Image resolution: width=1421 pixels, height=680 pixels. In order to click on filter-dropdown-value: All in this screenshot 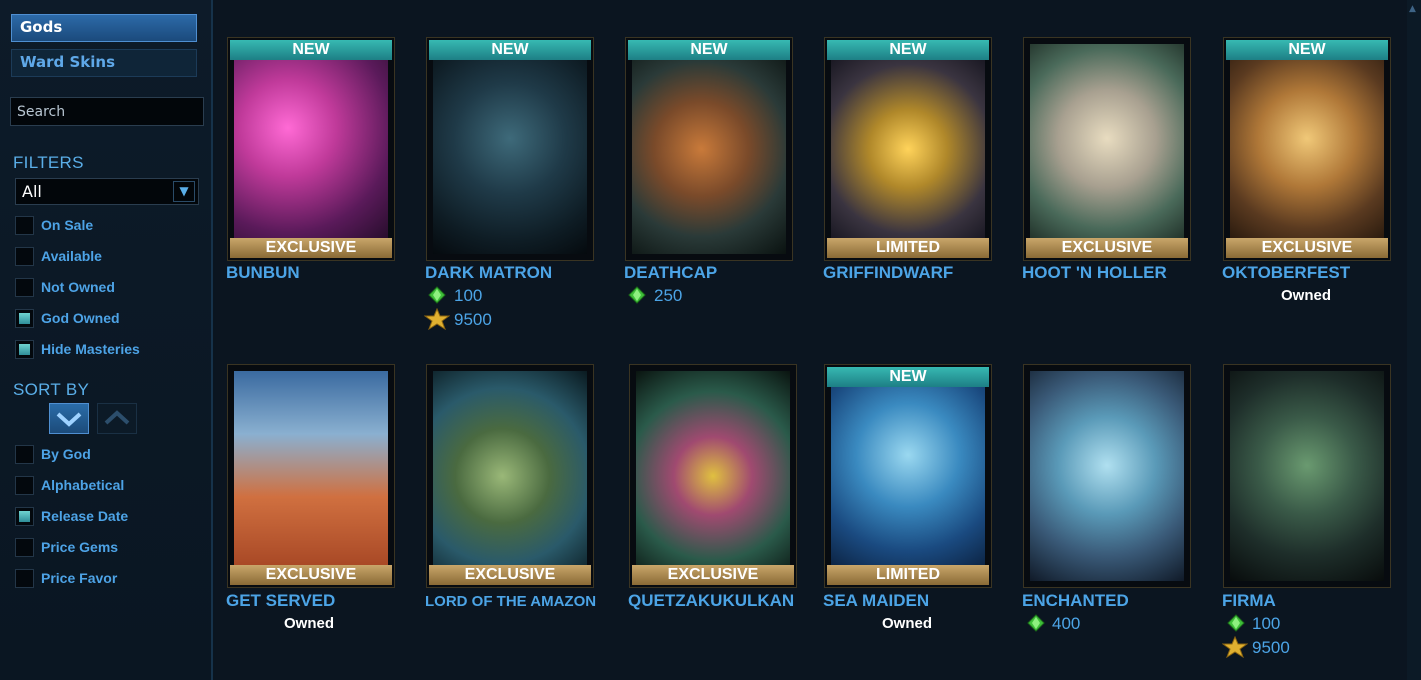, I will do `click(32, 191)`.